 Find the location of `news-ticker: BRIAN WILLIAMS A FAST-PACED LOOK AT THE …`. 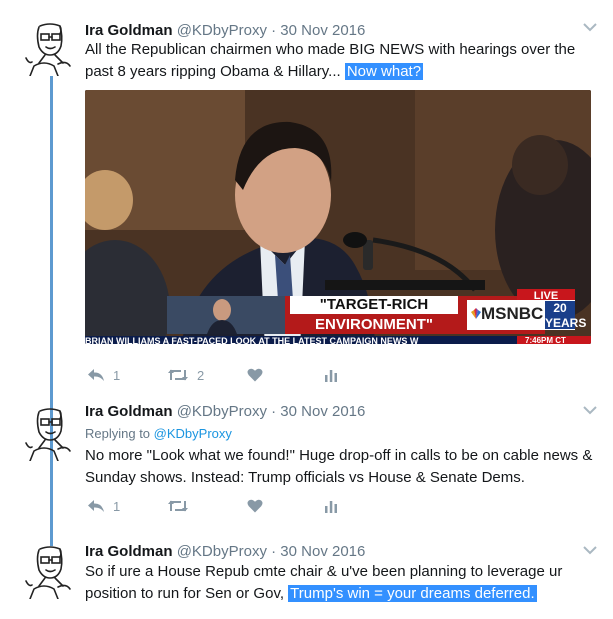

news-ticker: BRIAN WILLIAMS A FAST-PACED LOOK AT THE … is located at coordinates (338, 340).